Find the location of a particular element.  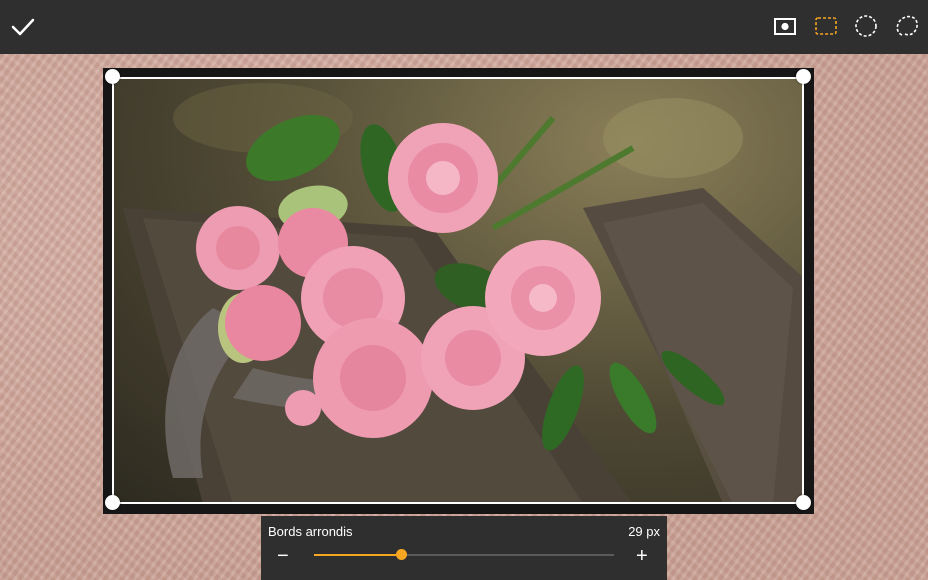

top-toolbar is located at coordinates (464, 27).